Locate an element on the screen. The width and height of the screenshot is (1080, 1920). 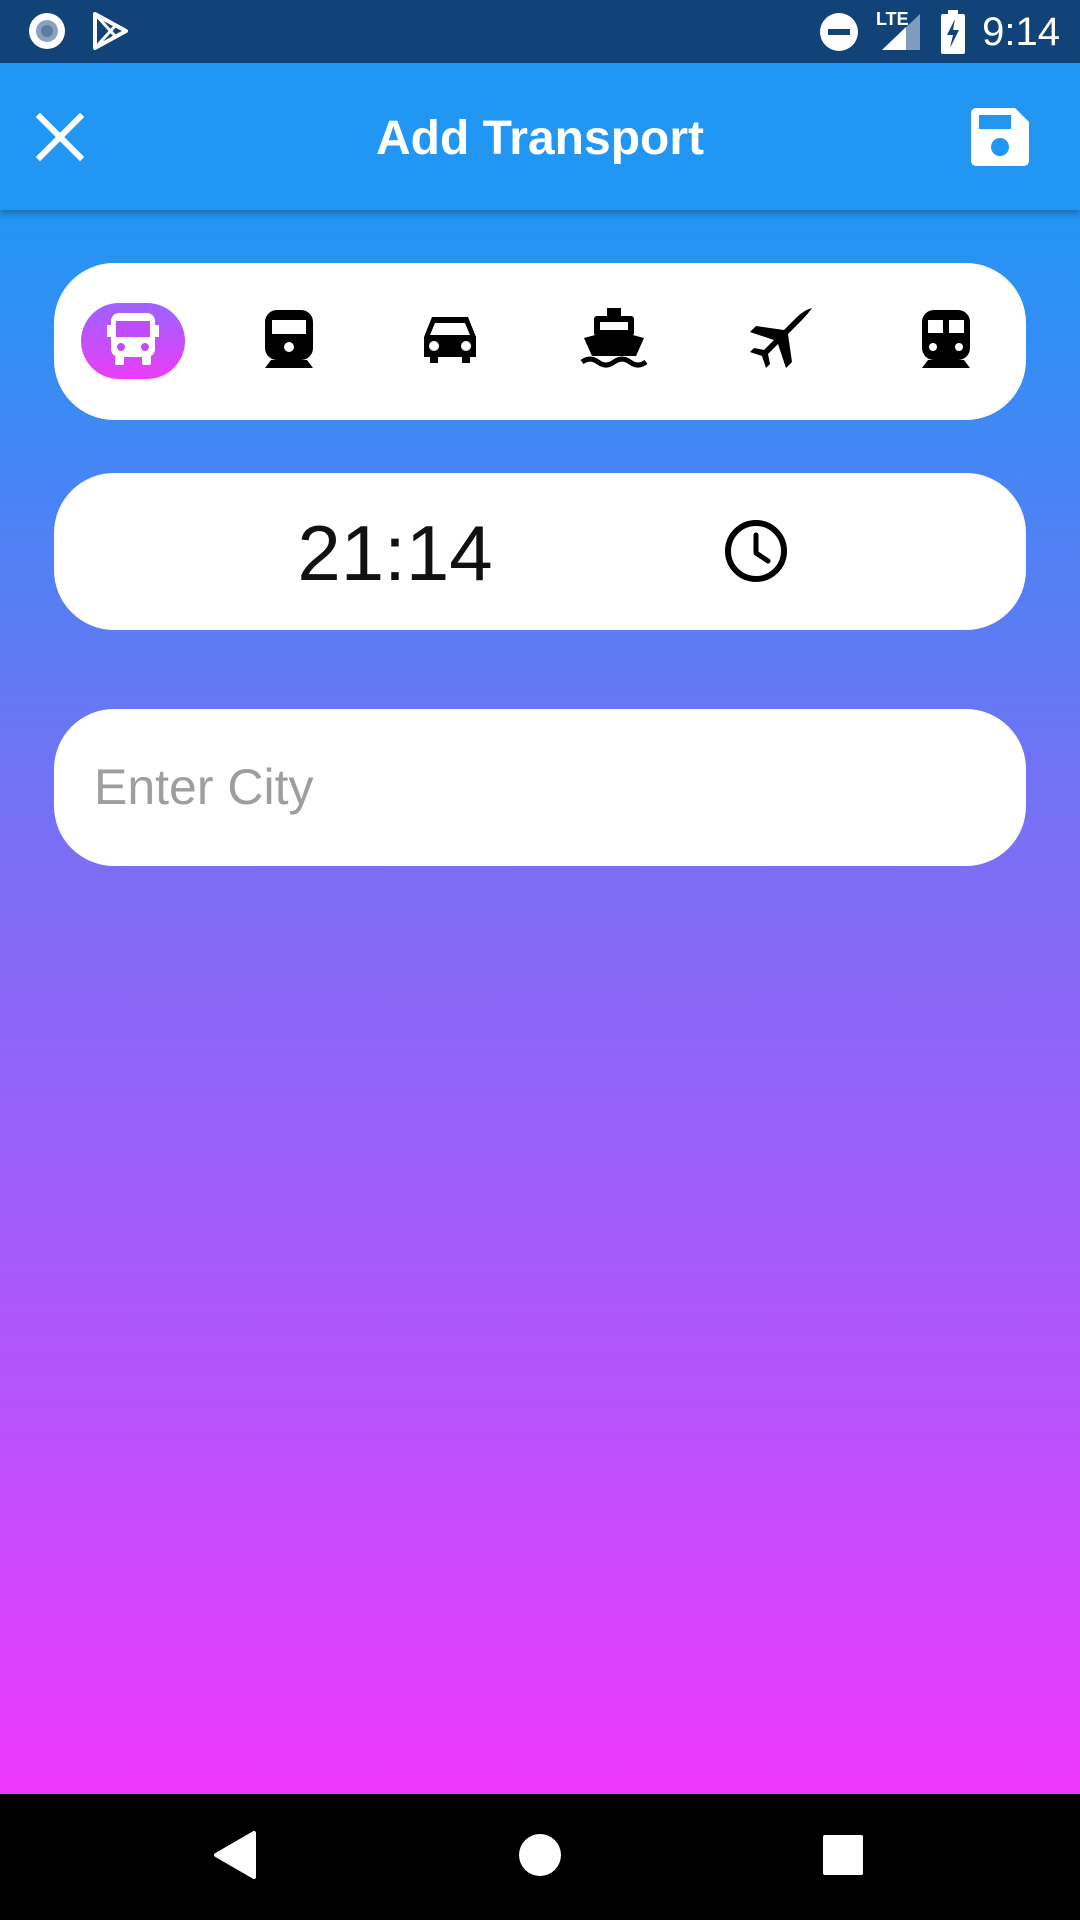
status-time: 9:14 is located at coordinates (1021, 32).